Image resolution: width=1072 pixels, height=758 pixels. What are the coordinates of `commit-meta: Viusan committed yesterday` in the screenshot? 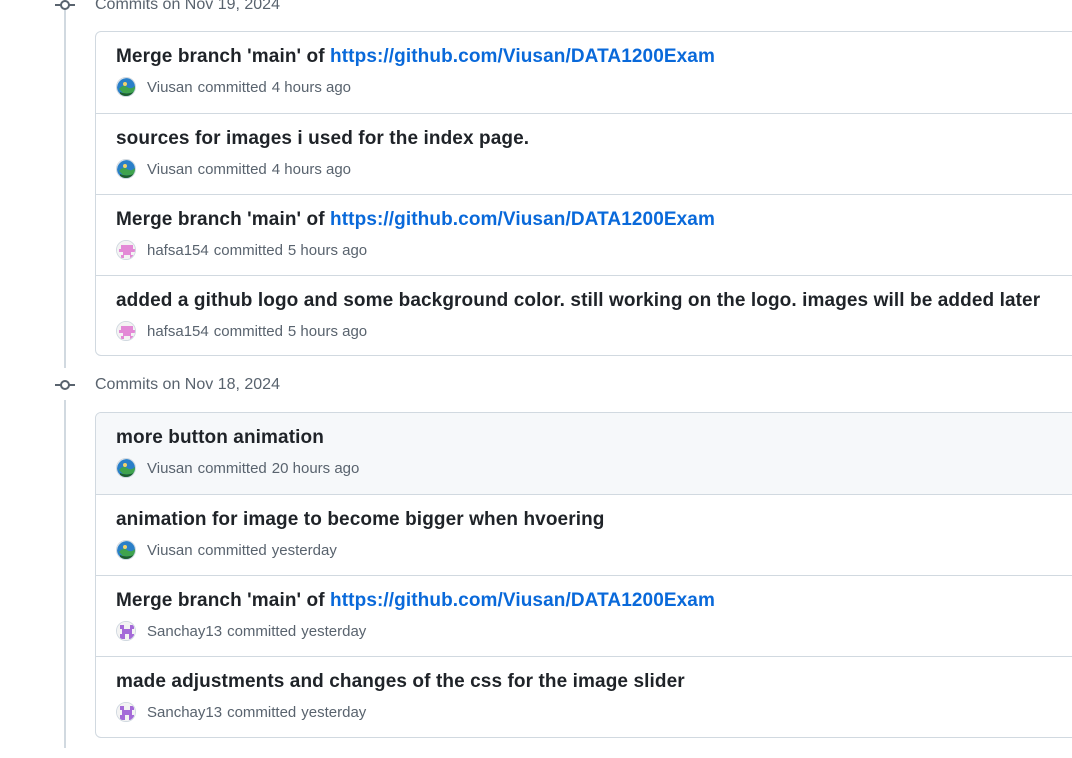 It's located at (590, 550).